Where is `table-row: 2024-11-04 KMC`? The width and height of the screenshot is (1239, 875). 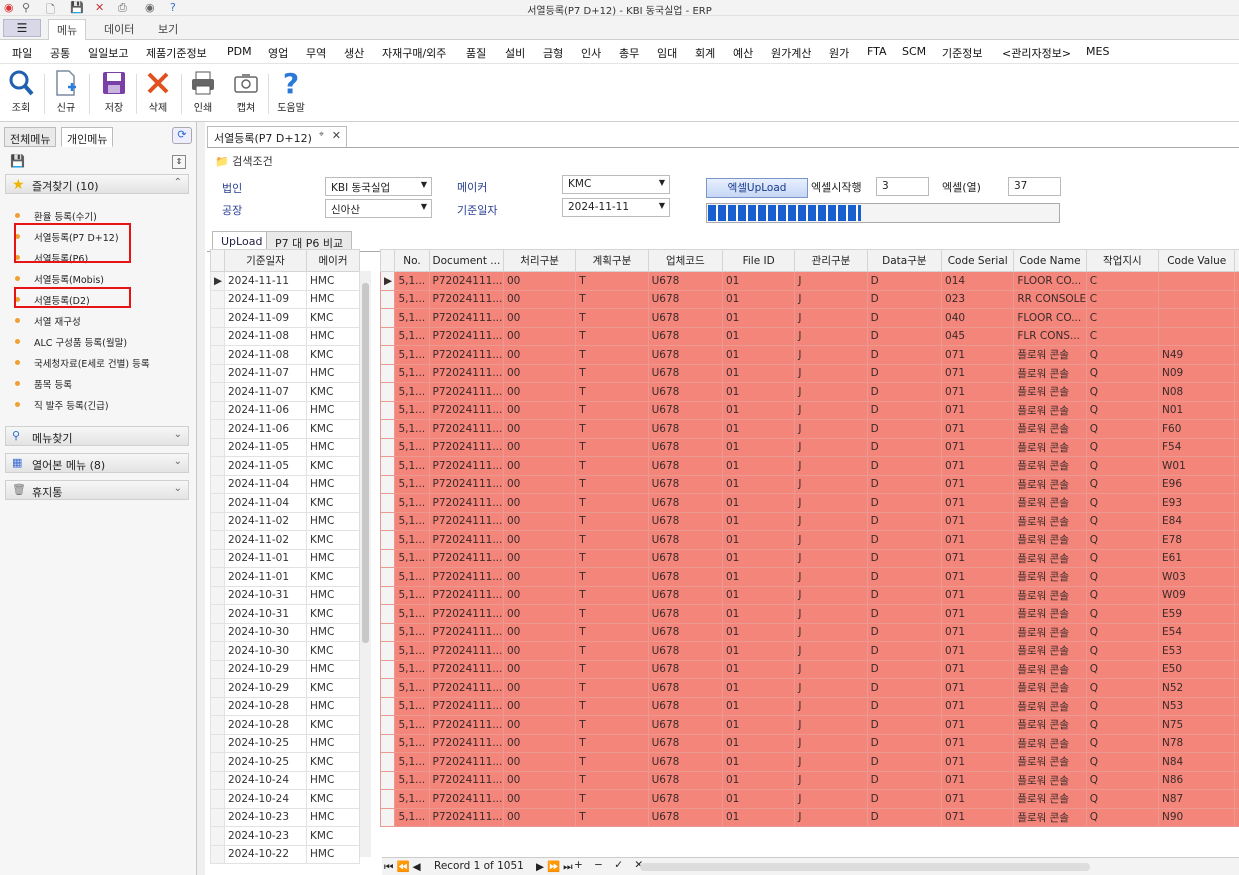
table-row: 2024-11-04 KMC is located at coordinates (285, 503).